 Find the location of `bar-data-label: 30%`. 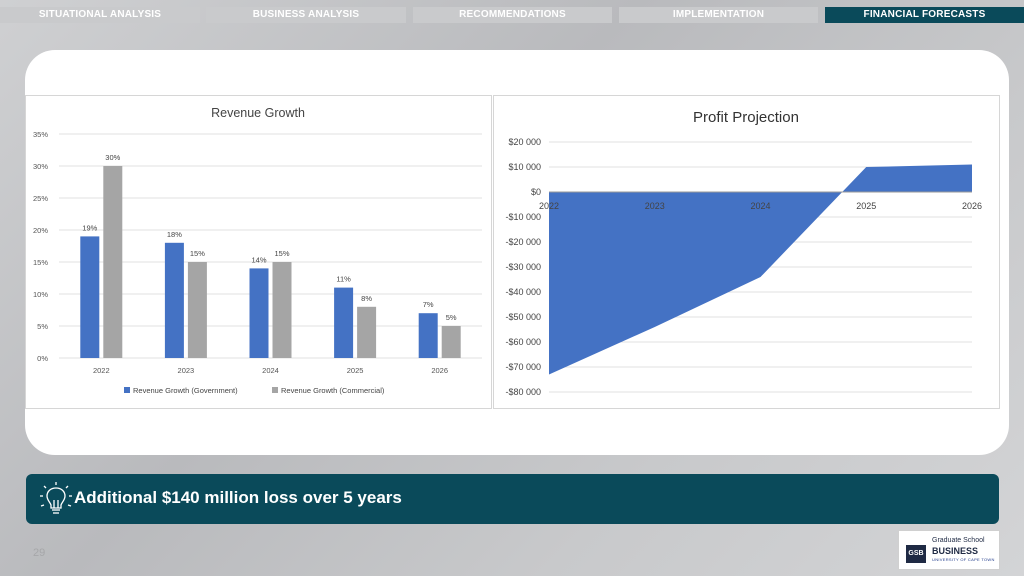

bar-data-label: 30% is located at coordinates (112, 157).